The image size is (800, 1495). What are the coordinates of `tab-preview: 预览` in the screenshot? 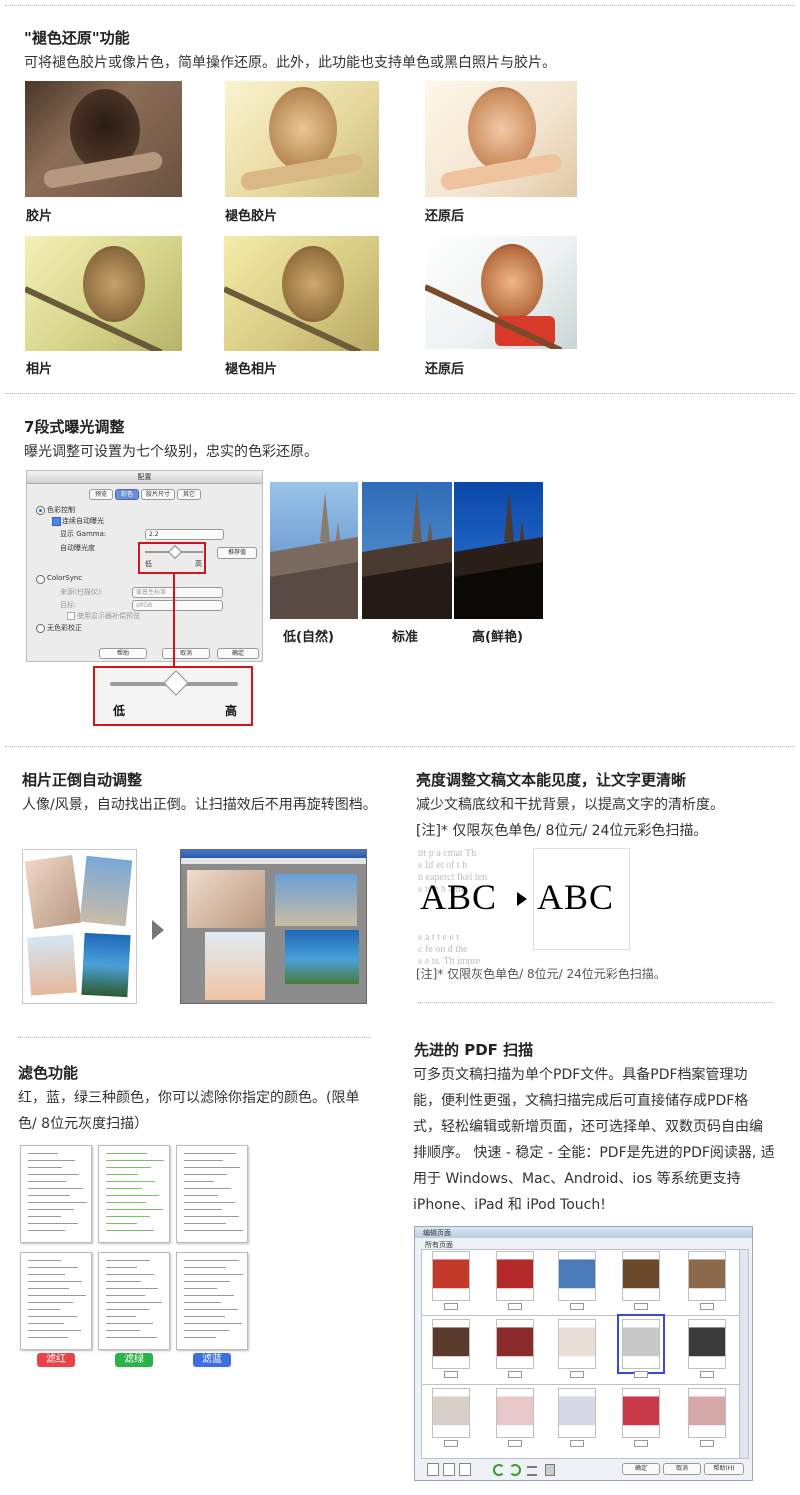 It's located at (101, 494).